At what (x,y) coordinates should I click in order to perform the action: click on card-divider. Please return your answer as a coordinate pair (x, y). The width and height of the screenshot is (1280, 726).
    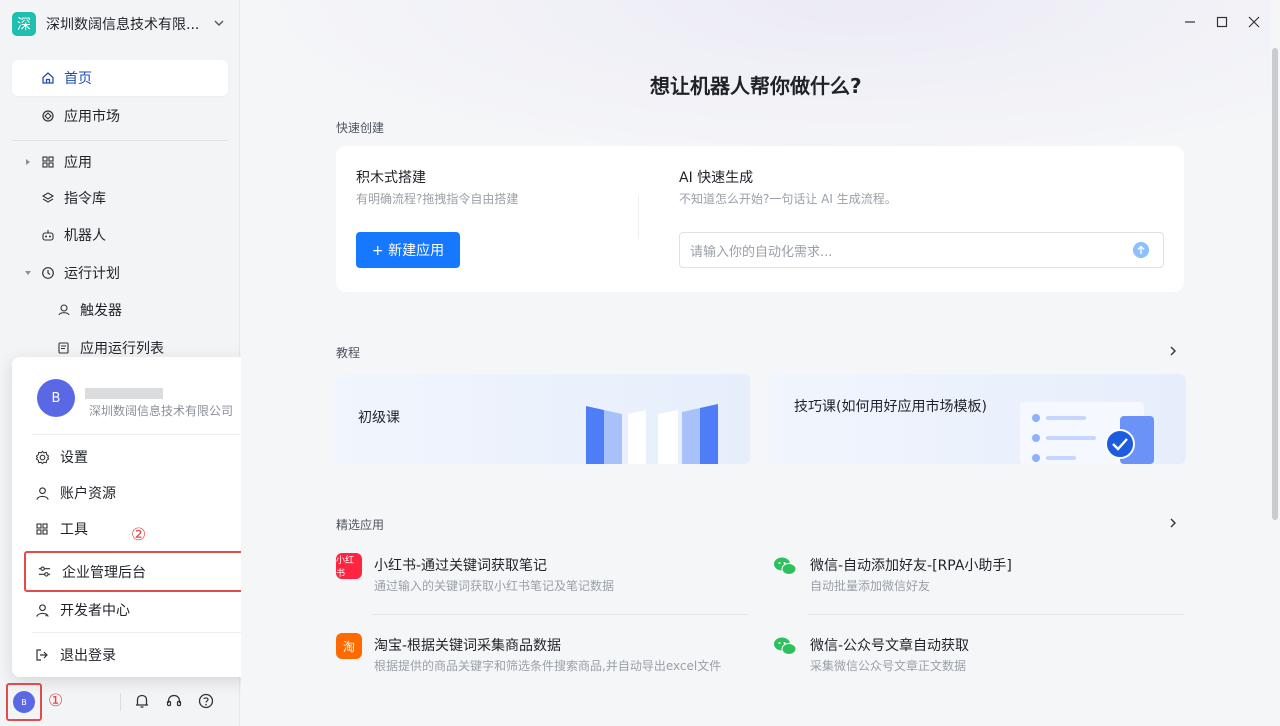
    Looking at the image, I should click on (638, 217).